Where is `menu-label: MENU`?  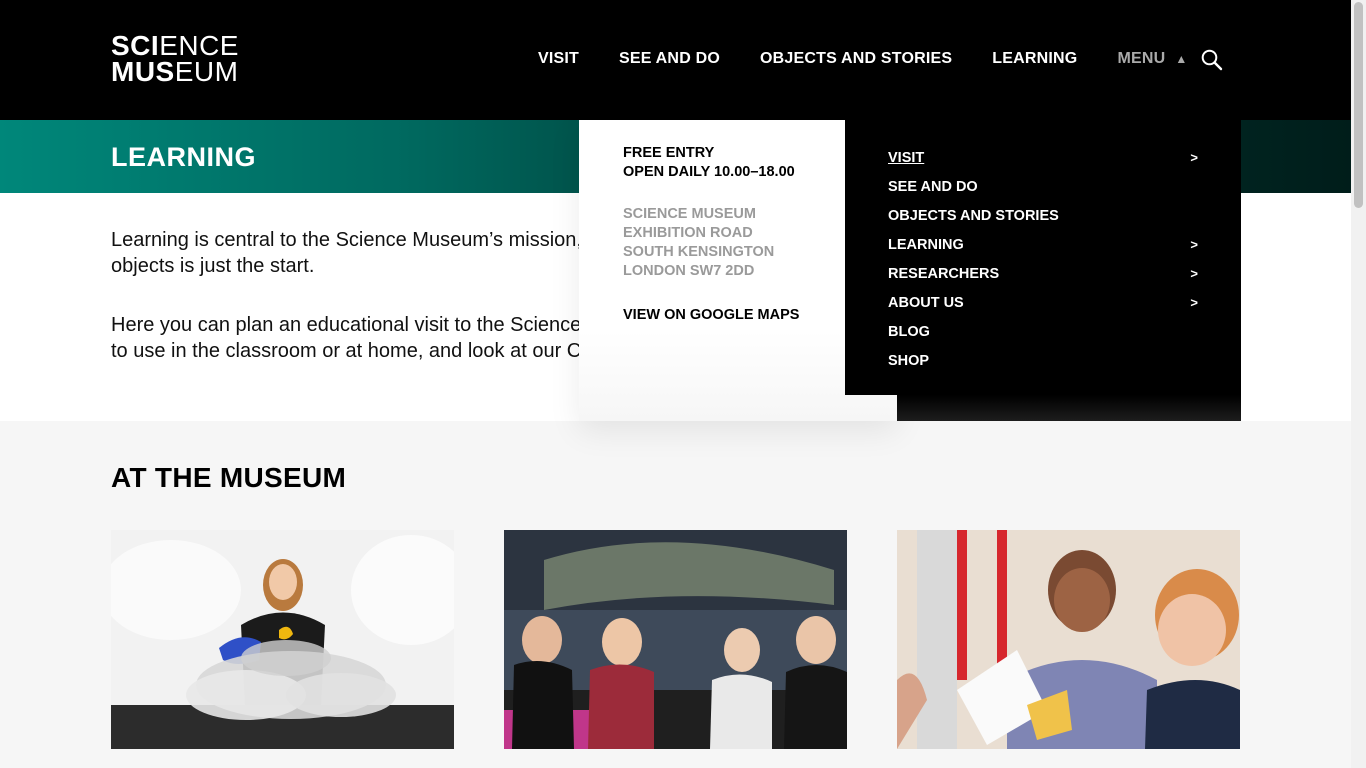 menu-label: MENU is located at coordinates (1141, 58).